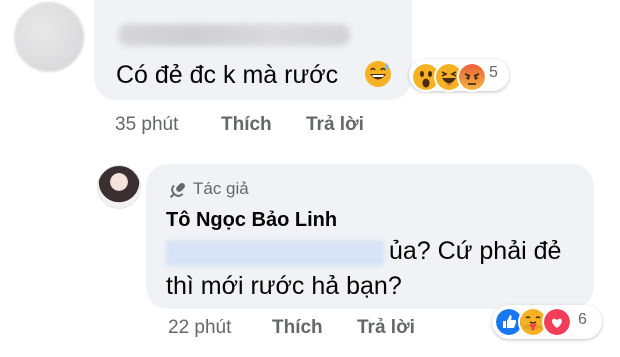 The width and height of the screenshot is (620, 357). I want to click on reaction-count: 6, so click(582, 319).